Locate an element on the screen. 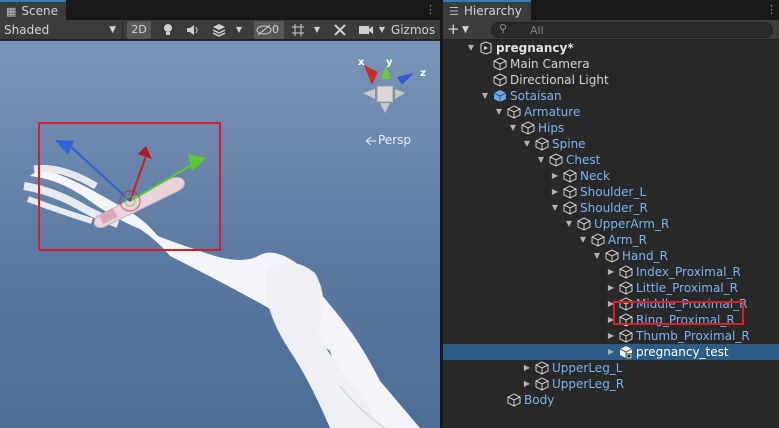 This screenshot has width=779, height=428. tree-row: ▶ Index_Proximal_R is located at coordinates (611, 272).